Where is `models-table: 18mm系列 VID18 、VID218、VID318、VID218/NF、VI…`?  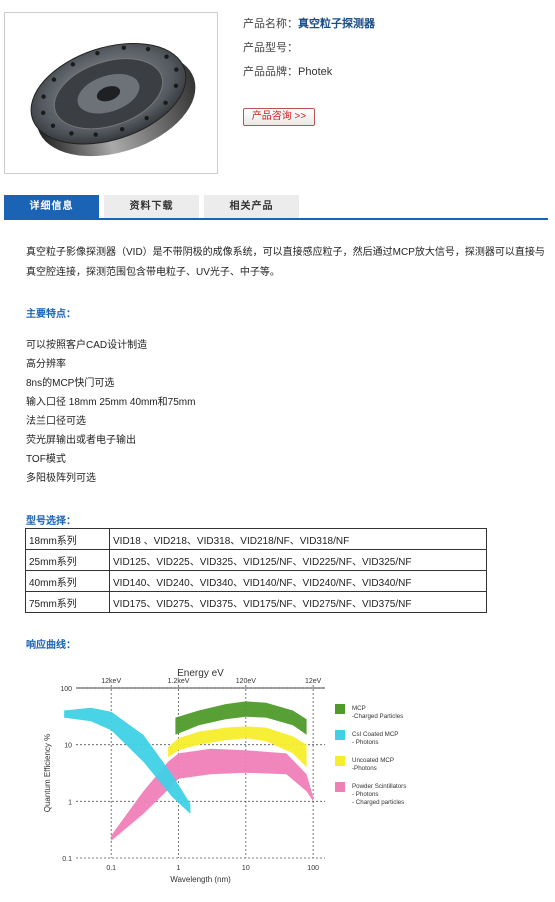 models-table: 18mm系列 VID18 、VID218、VID318、VID218/NF、VI… is located at coordinates (256, 570).